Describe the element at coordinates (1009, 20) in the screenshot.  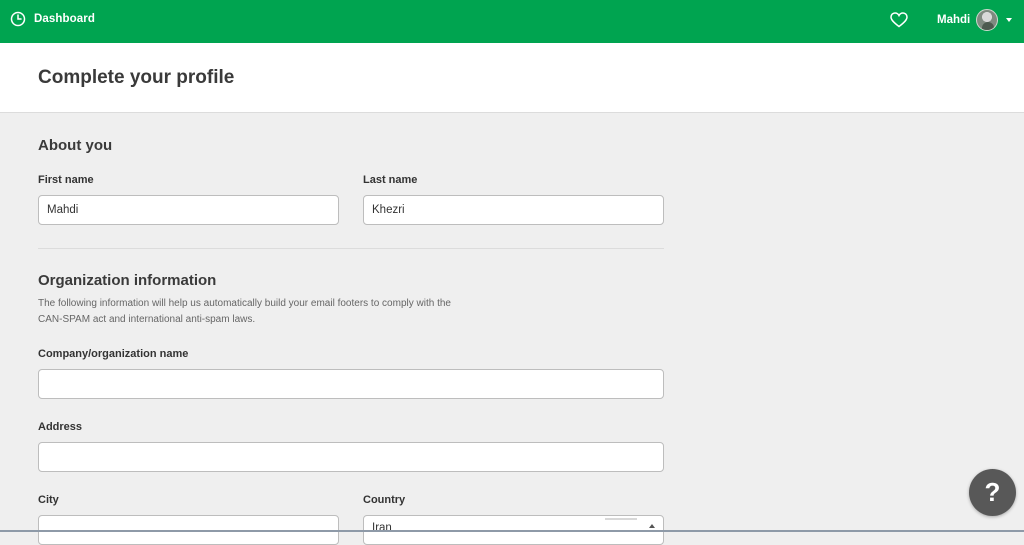
I see `caret-down-icon` at that location.